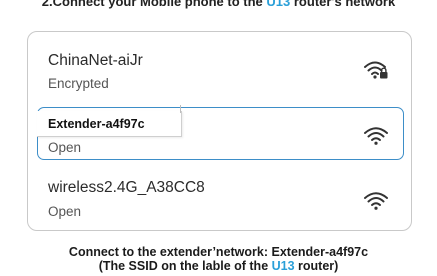  I want to click on network-ssid: ChinaNet-aiJr, so click(95, 60).